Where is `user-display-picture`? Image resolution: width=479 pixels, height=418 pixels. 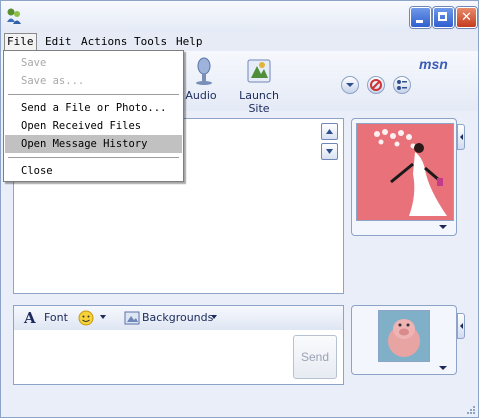 user-display-picture is located at coordinates (404, 336).